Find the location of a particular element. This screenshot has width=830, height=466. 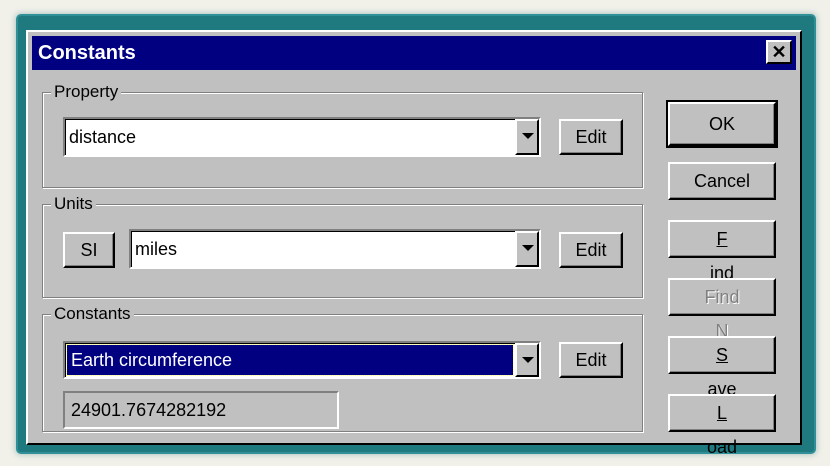

property-legend: Property is located at coordinates (86, 92).